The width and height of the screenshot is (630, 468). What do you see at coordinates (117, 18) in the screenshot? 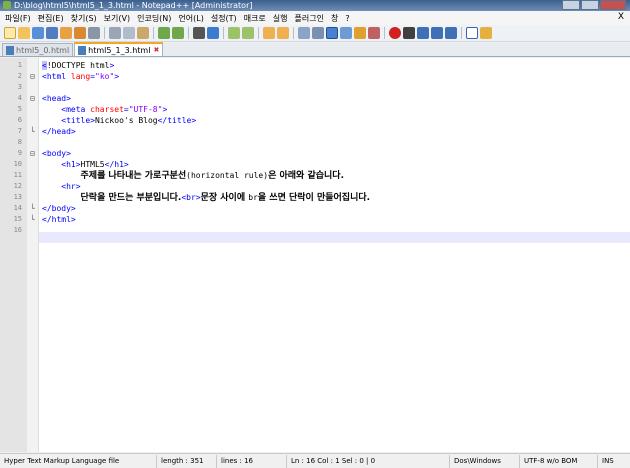
I see `menu-view: 보기(V)` at bounding box center [117, 18].